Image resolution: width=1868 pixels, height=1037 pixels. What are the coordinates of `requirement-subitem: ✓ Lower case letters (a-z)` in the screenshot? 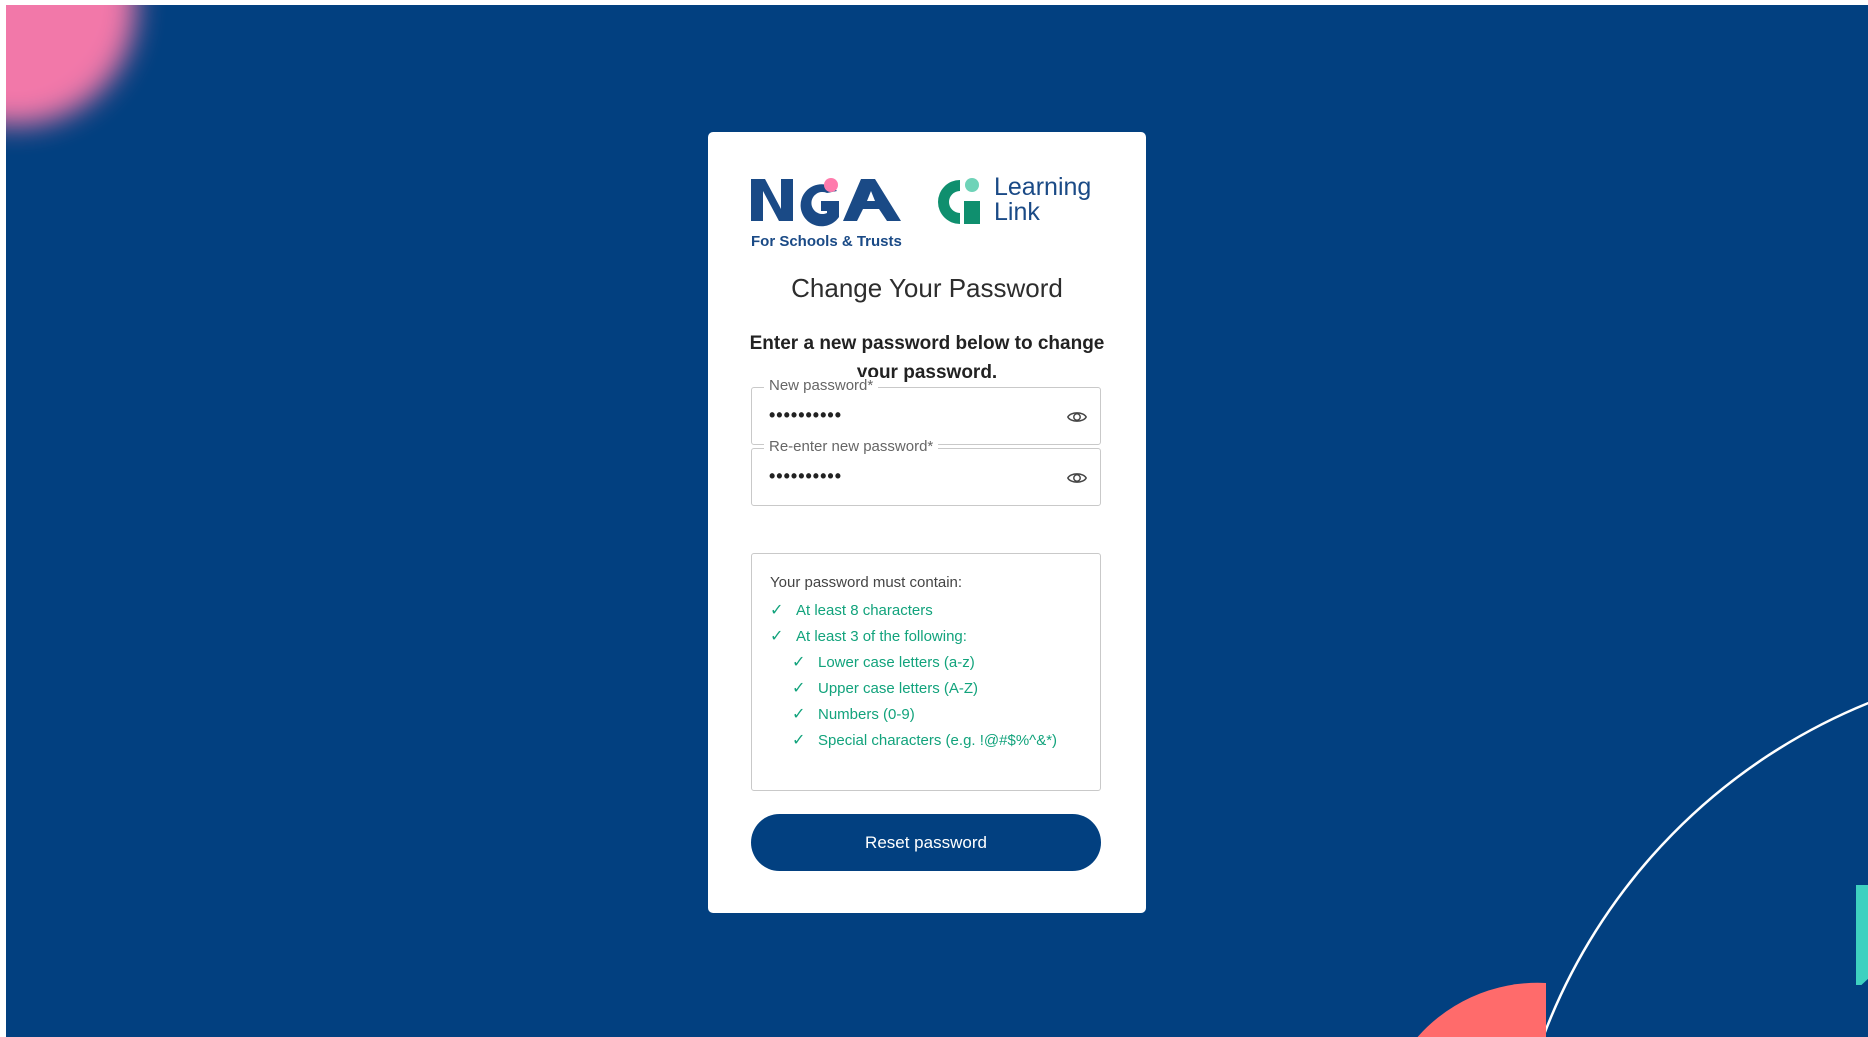 It's located at (883, 662).